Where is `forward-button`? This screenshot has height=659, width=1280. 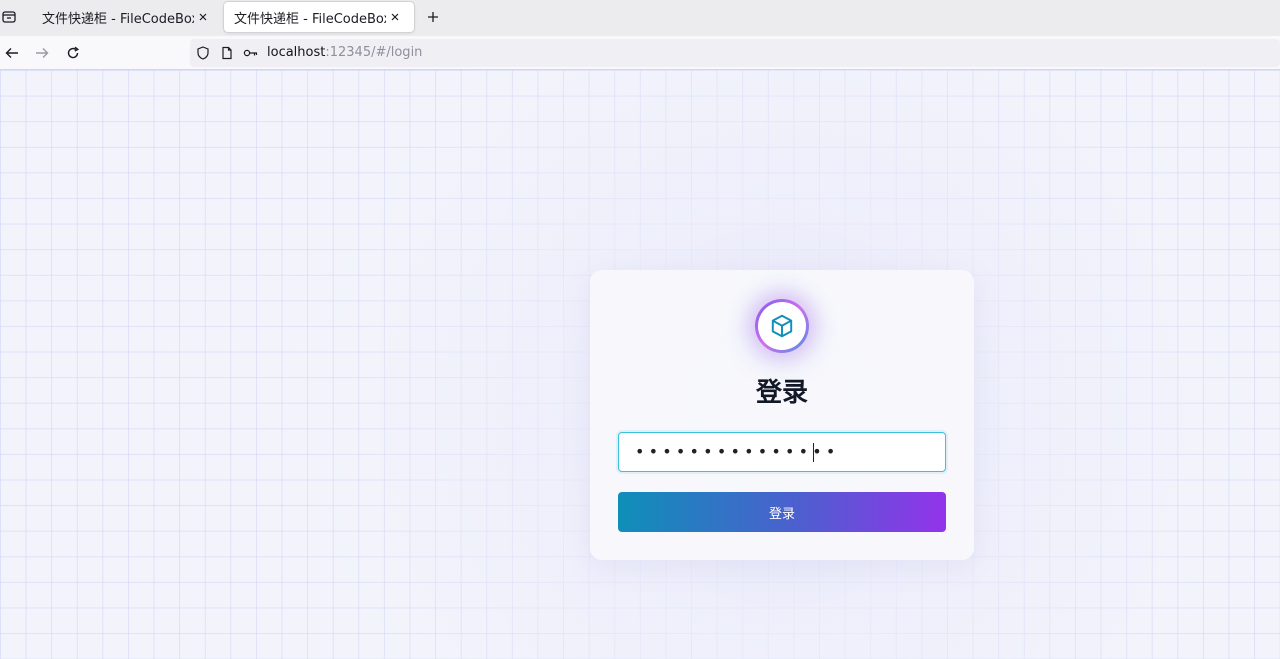 forward-button is located at coordinates (42, 53).